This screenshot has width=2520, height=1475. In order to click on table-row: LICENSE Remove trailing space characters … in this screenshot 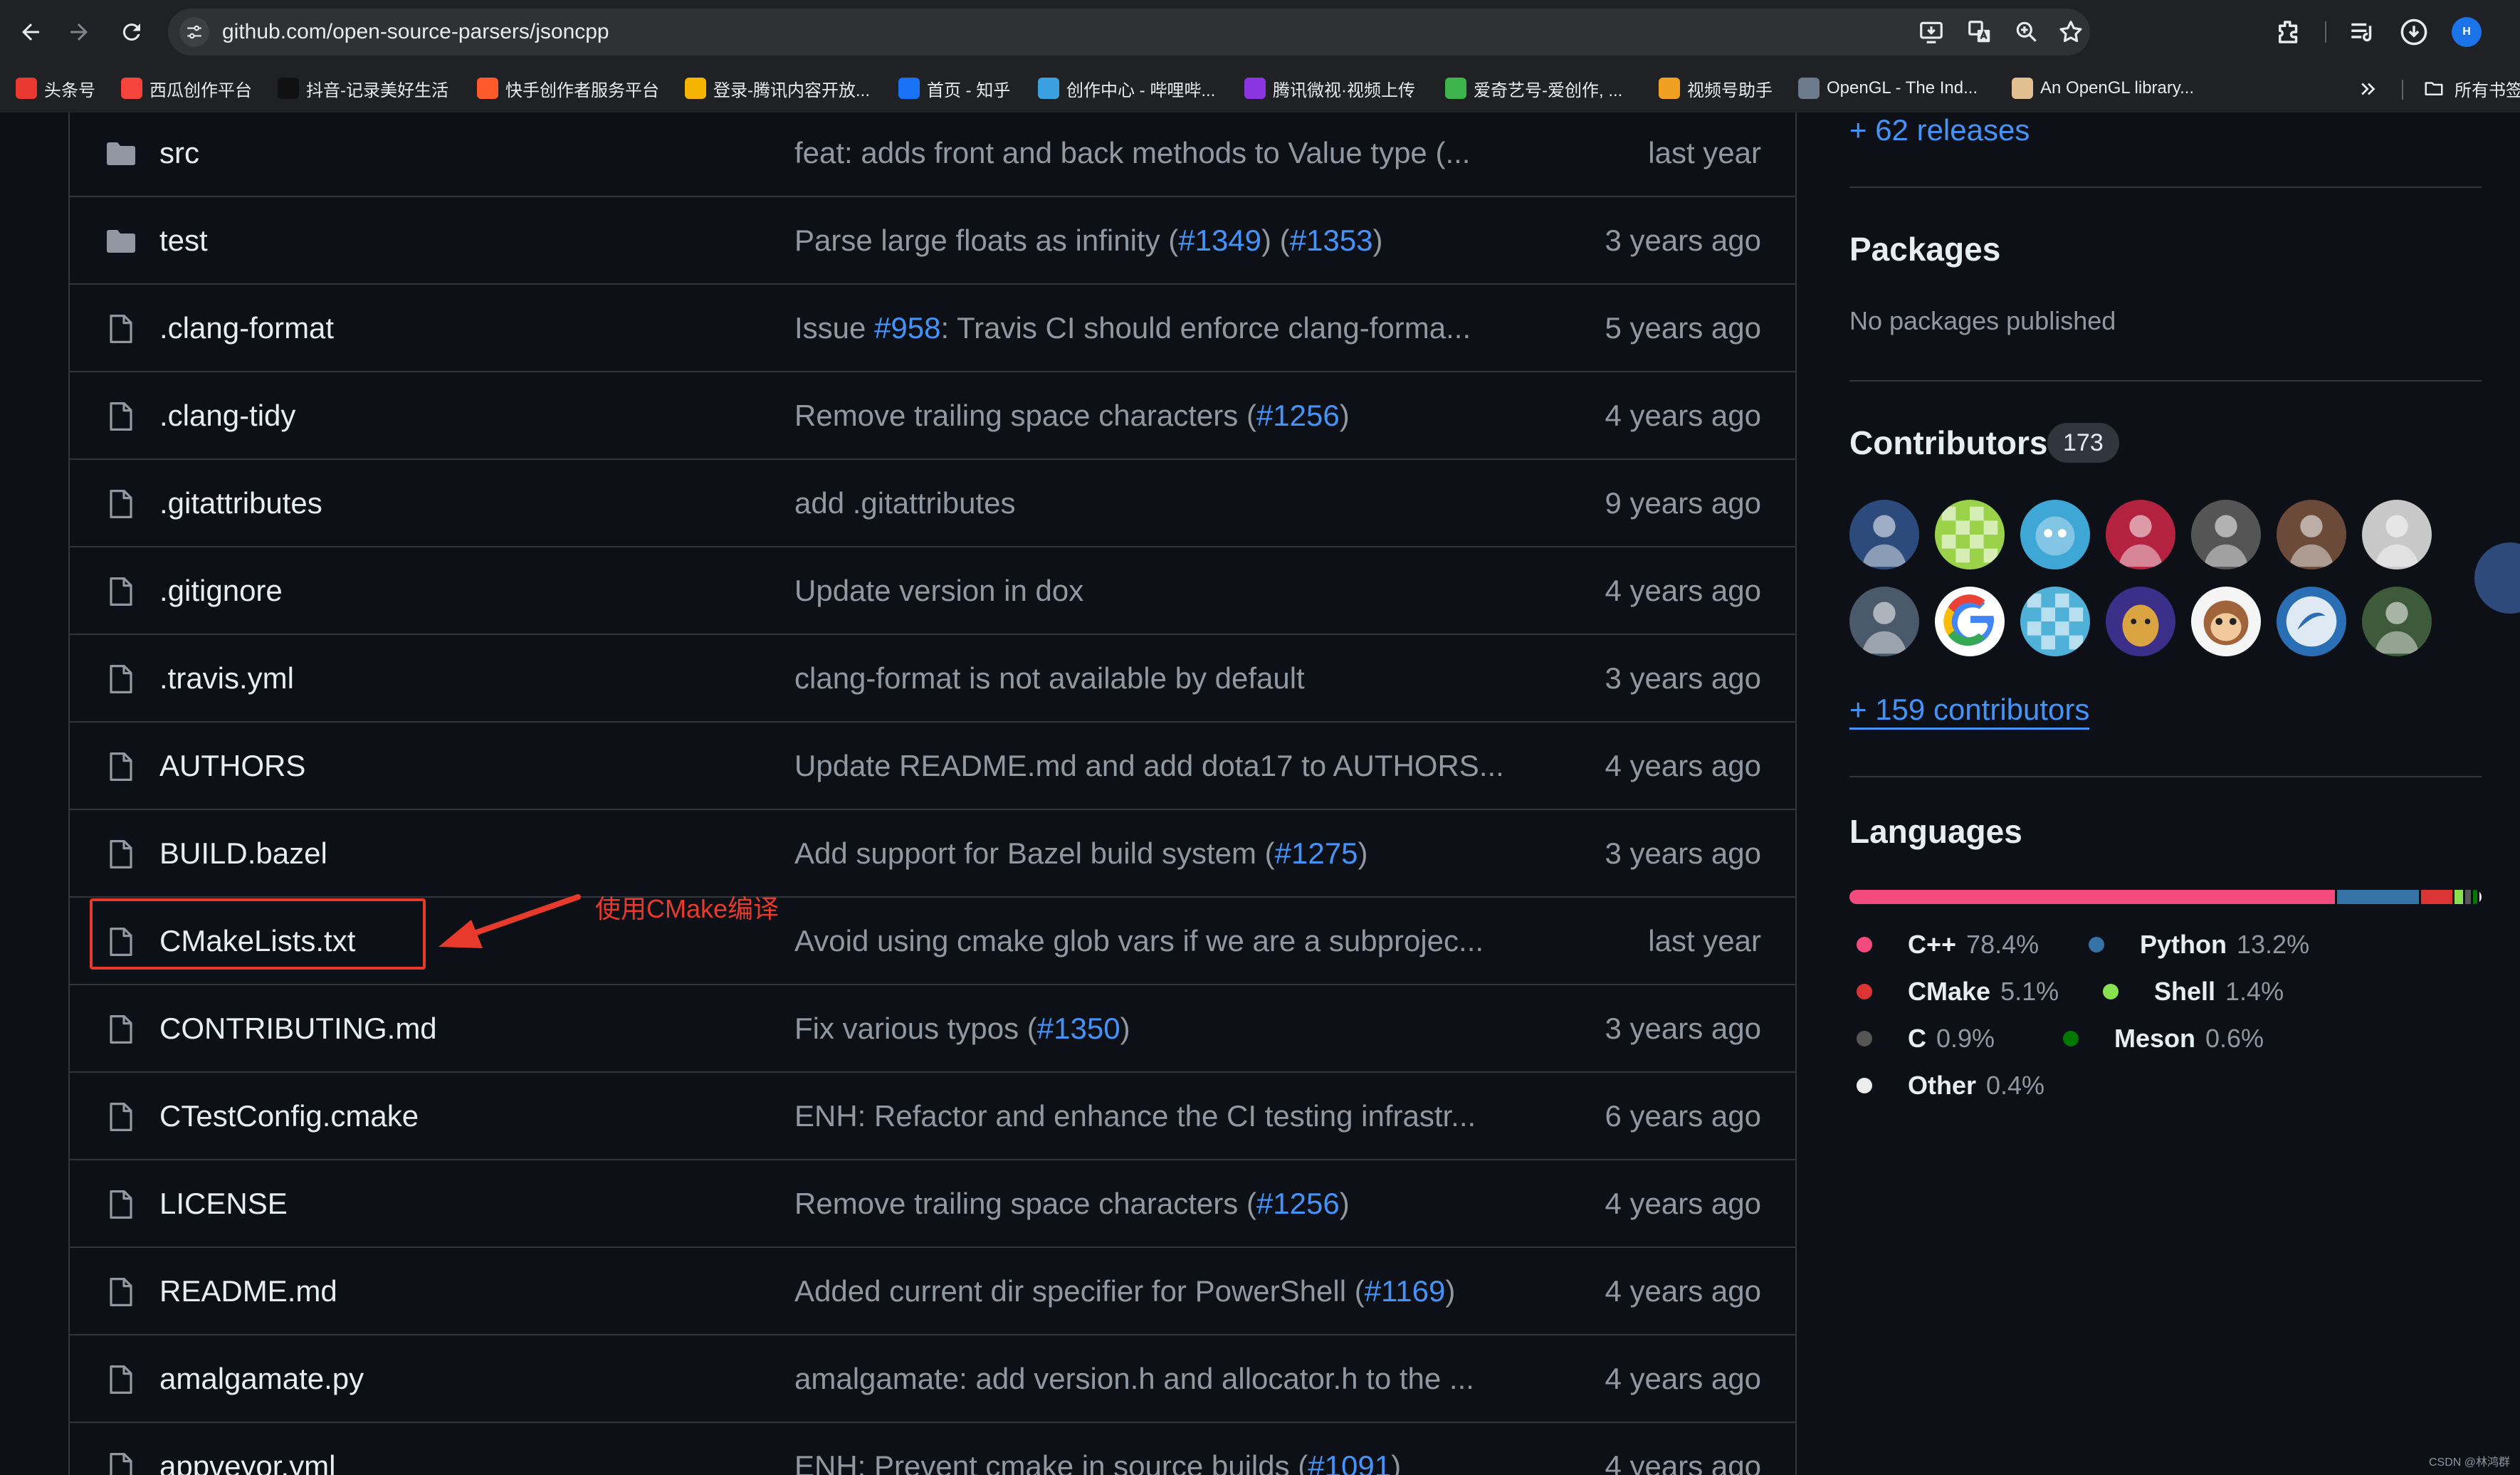, I will do `click(932, 1204)`.